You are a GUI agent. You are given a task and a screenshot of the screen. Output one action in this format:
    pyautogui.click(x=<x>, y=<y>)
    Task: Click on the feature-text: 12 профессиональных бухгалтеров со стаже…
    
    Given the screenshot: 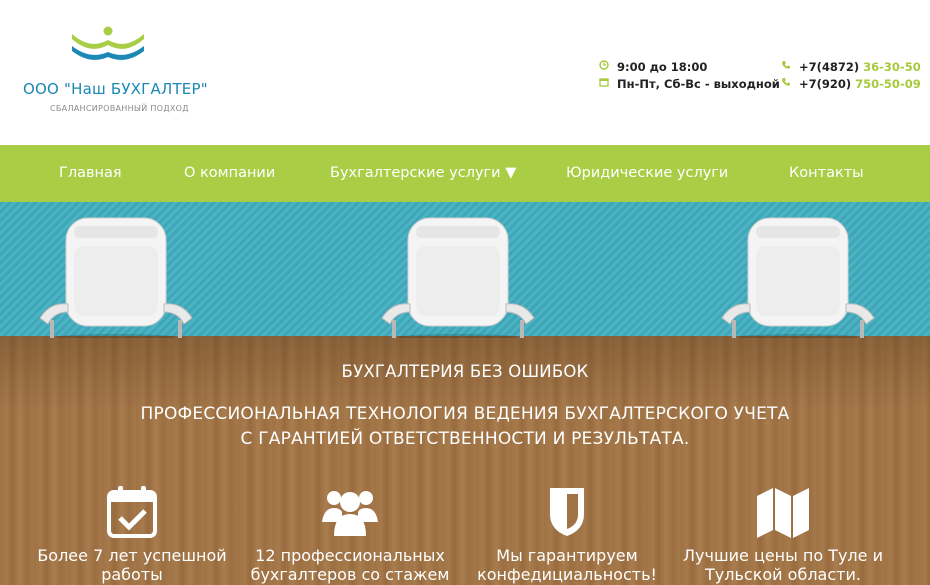 What is the action you would take?
    pyautogui.click(x=350, y=565)
    